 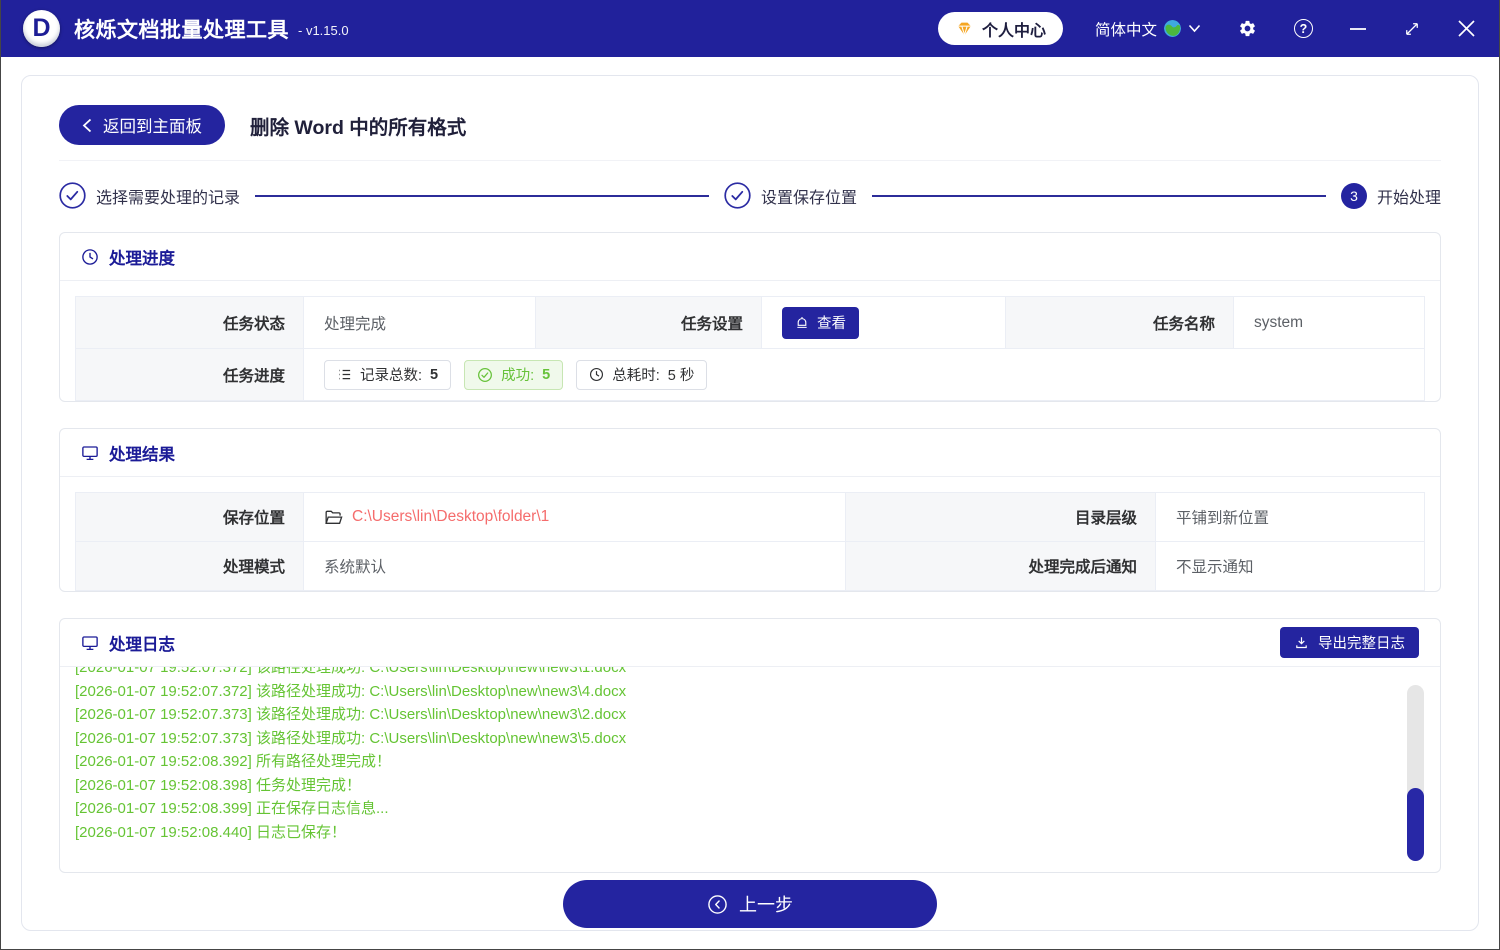 I want to click on view-settings-button: 查看, so click(x=820, y=322).